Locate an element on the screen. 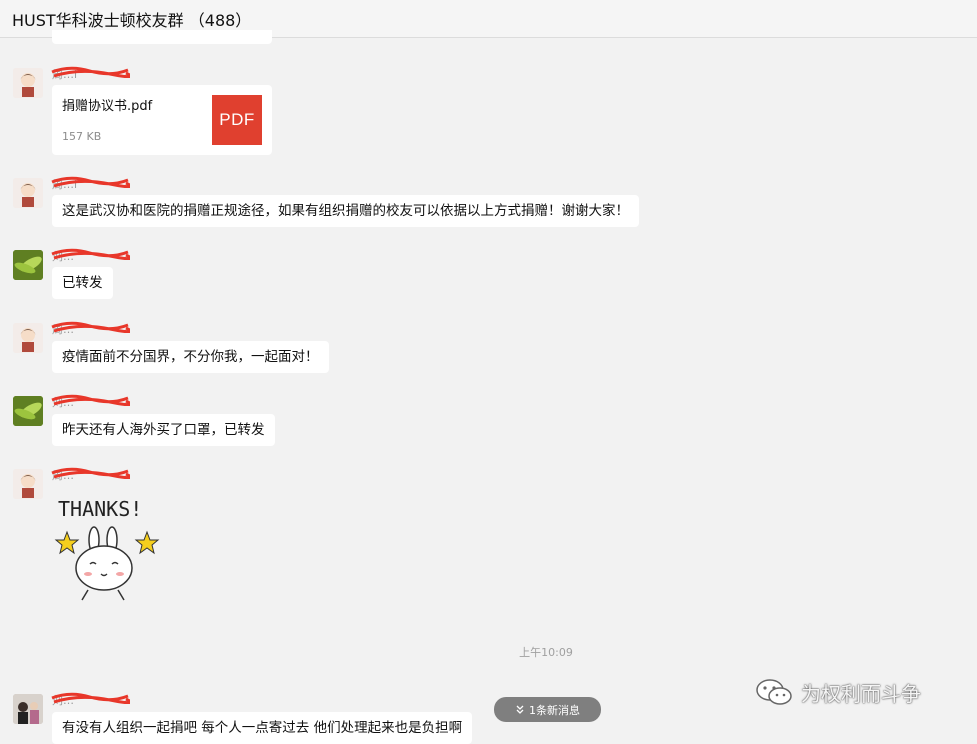 Image resolution: width=977 pixels, height=744 pixels. sticker-text: THANKS! is located at coordinates (100, 509).